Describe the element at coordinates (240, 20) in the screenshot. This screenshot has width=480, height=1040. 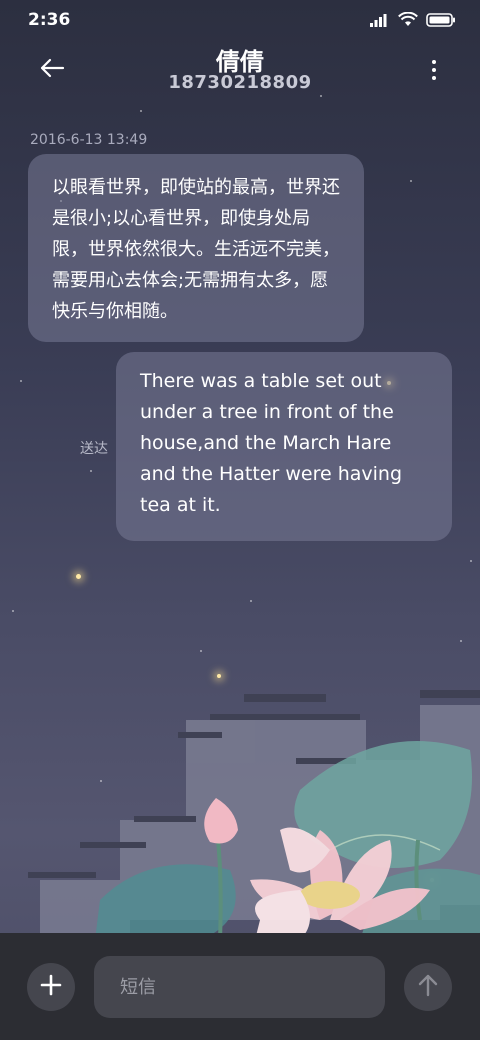
I see `status-bar: 2:36` at that location.